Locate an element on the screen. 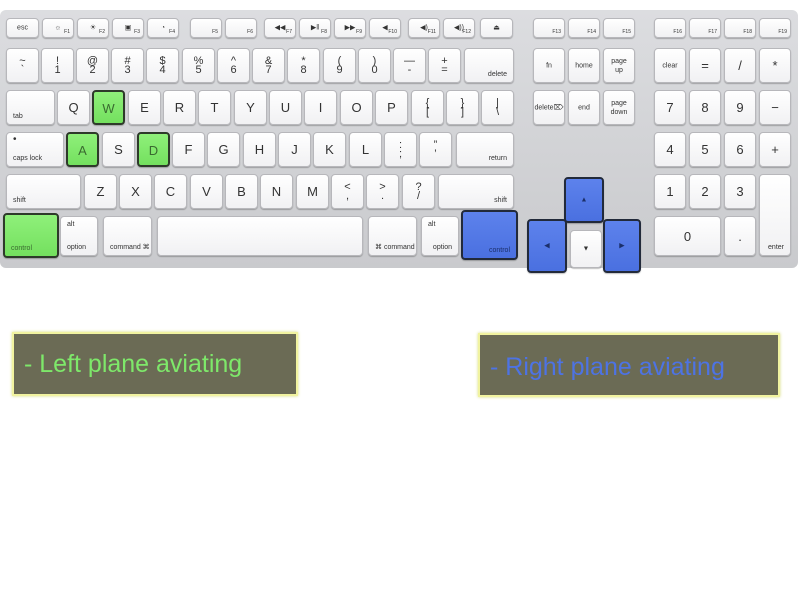 The image size is (800, 600). key-return: return is located at coordinates (485, 149).